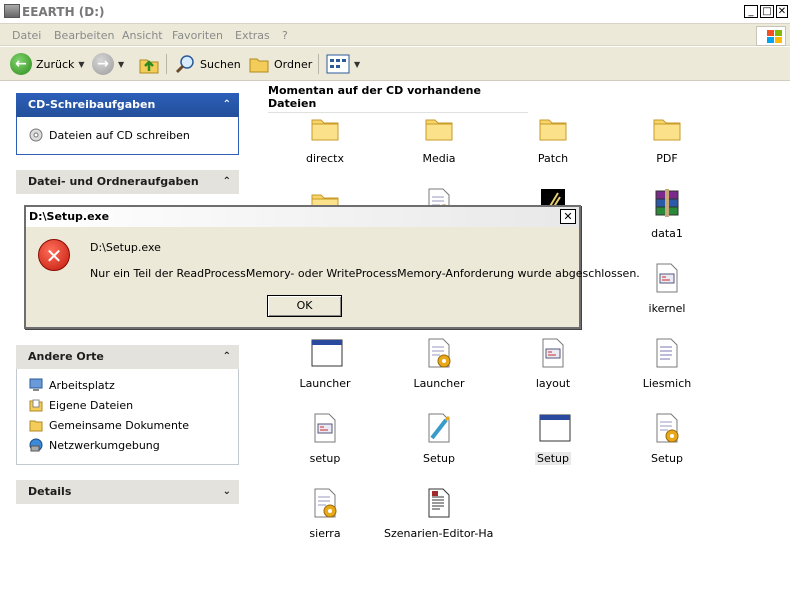 The height and width of the screenshot is (600, 790). Describe the element at coordinates (104, 445) in the screenshot. I see `place-label: Netzwerkumgebung` at that location.